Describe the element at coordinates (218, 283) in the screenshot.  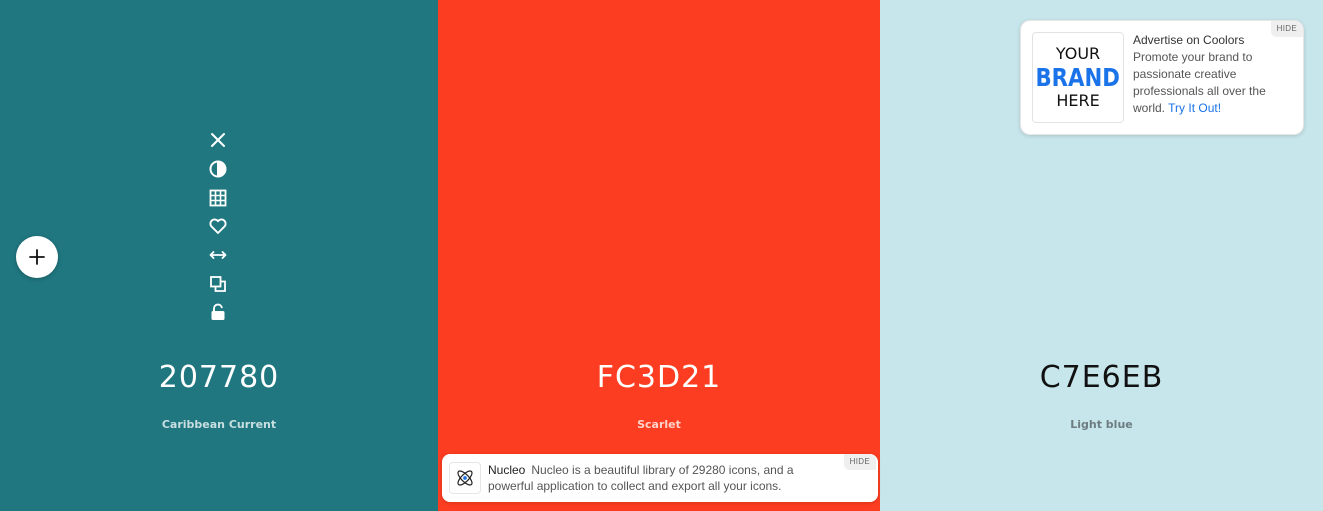
I see `copy-icon` at that location.